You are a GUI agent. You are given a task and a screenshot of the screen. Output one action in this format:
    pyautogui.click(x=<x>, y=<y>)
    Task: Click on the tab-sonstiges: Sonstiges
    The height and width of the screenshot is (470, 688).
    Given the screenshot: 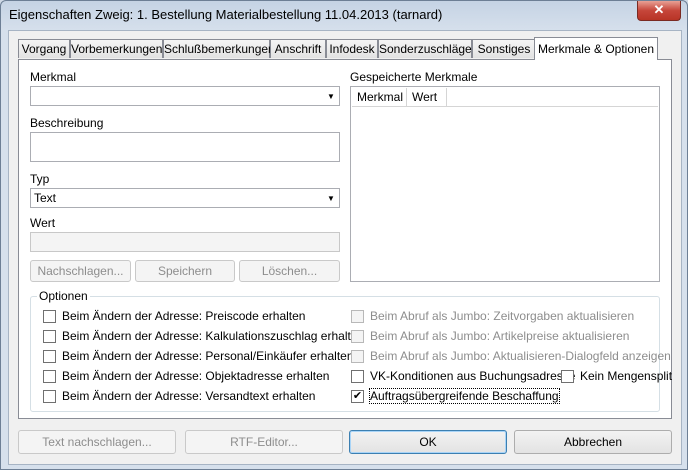 What is the action you would take?
    pyautogui.click(x=504, y=48)
    